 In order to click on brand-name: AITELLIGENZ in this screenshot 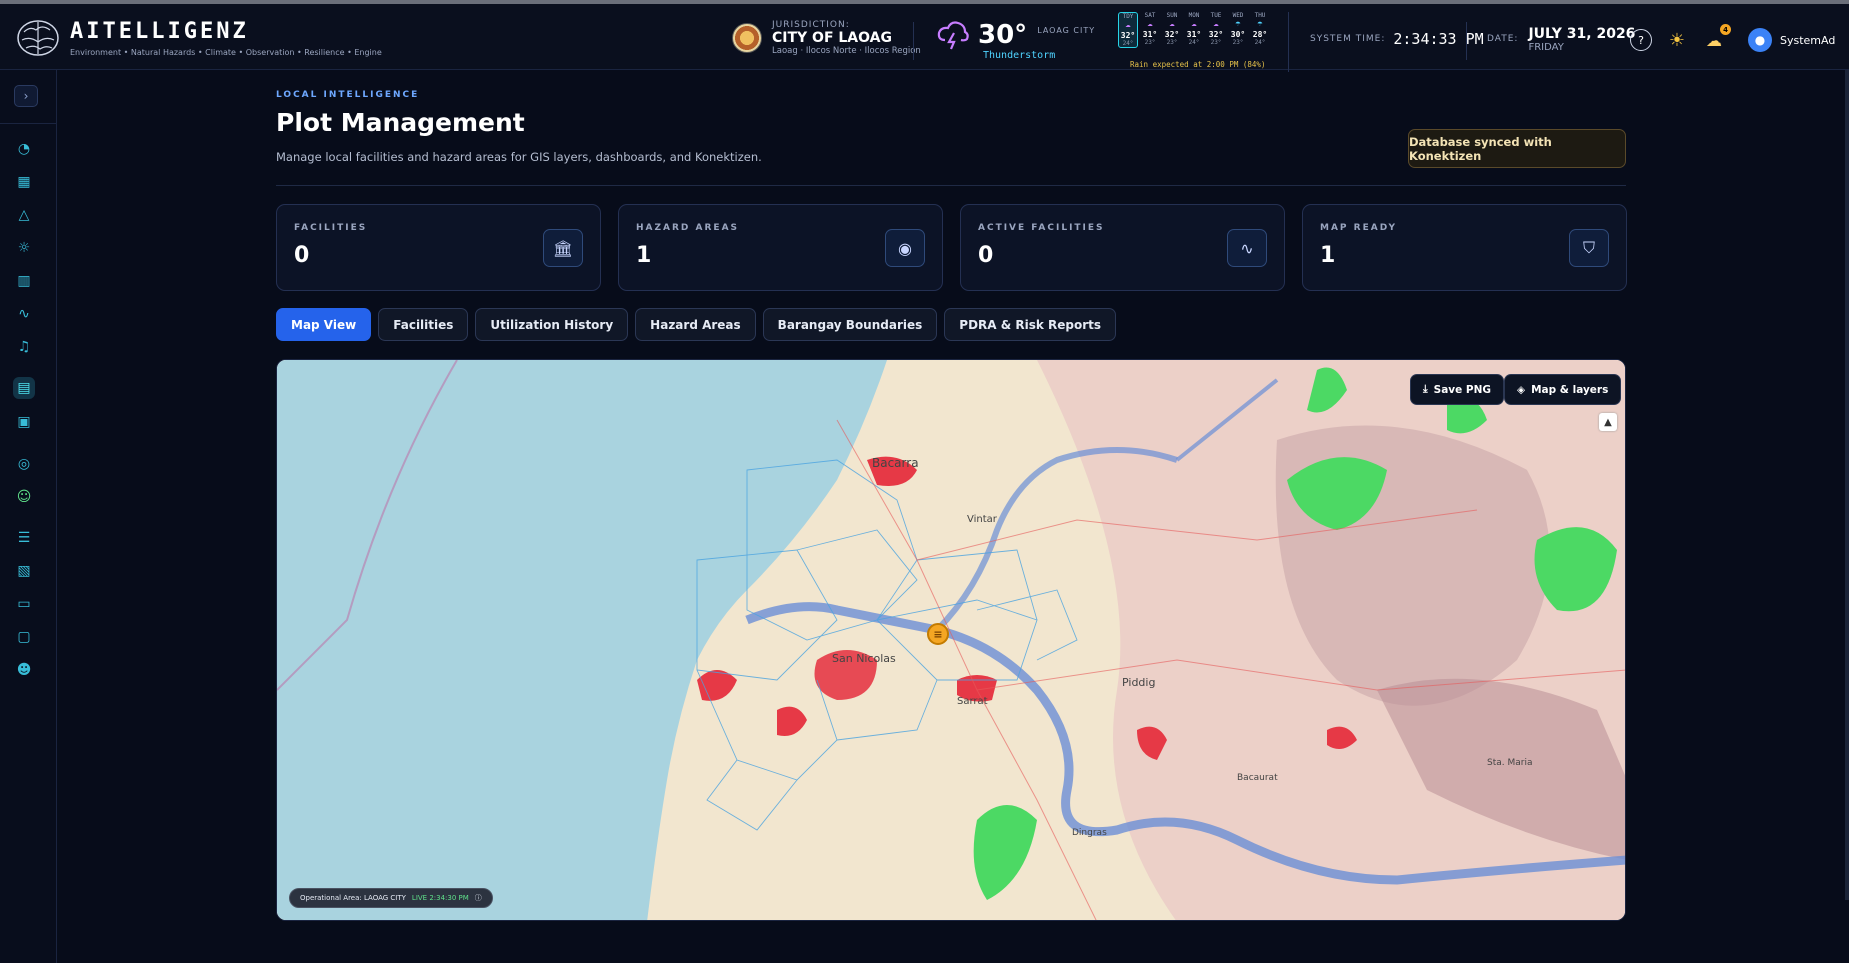, I will do `click(159, 31)`.